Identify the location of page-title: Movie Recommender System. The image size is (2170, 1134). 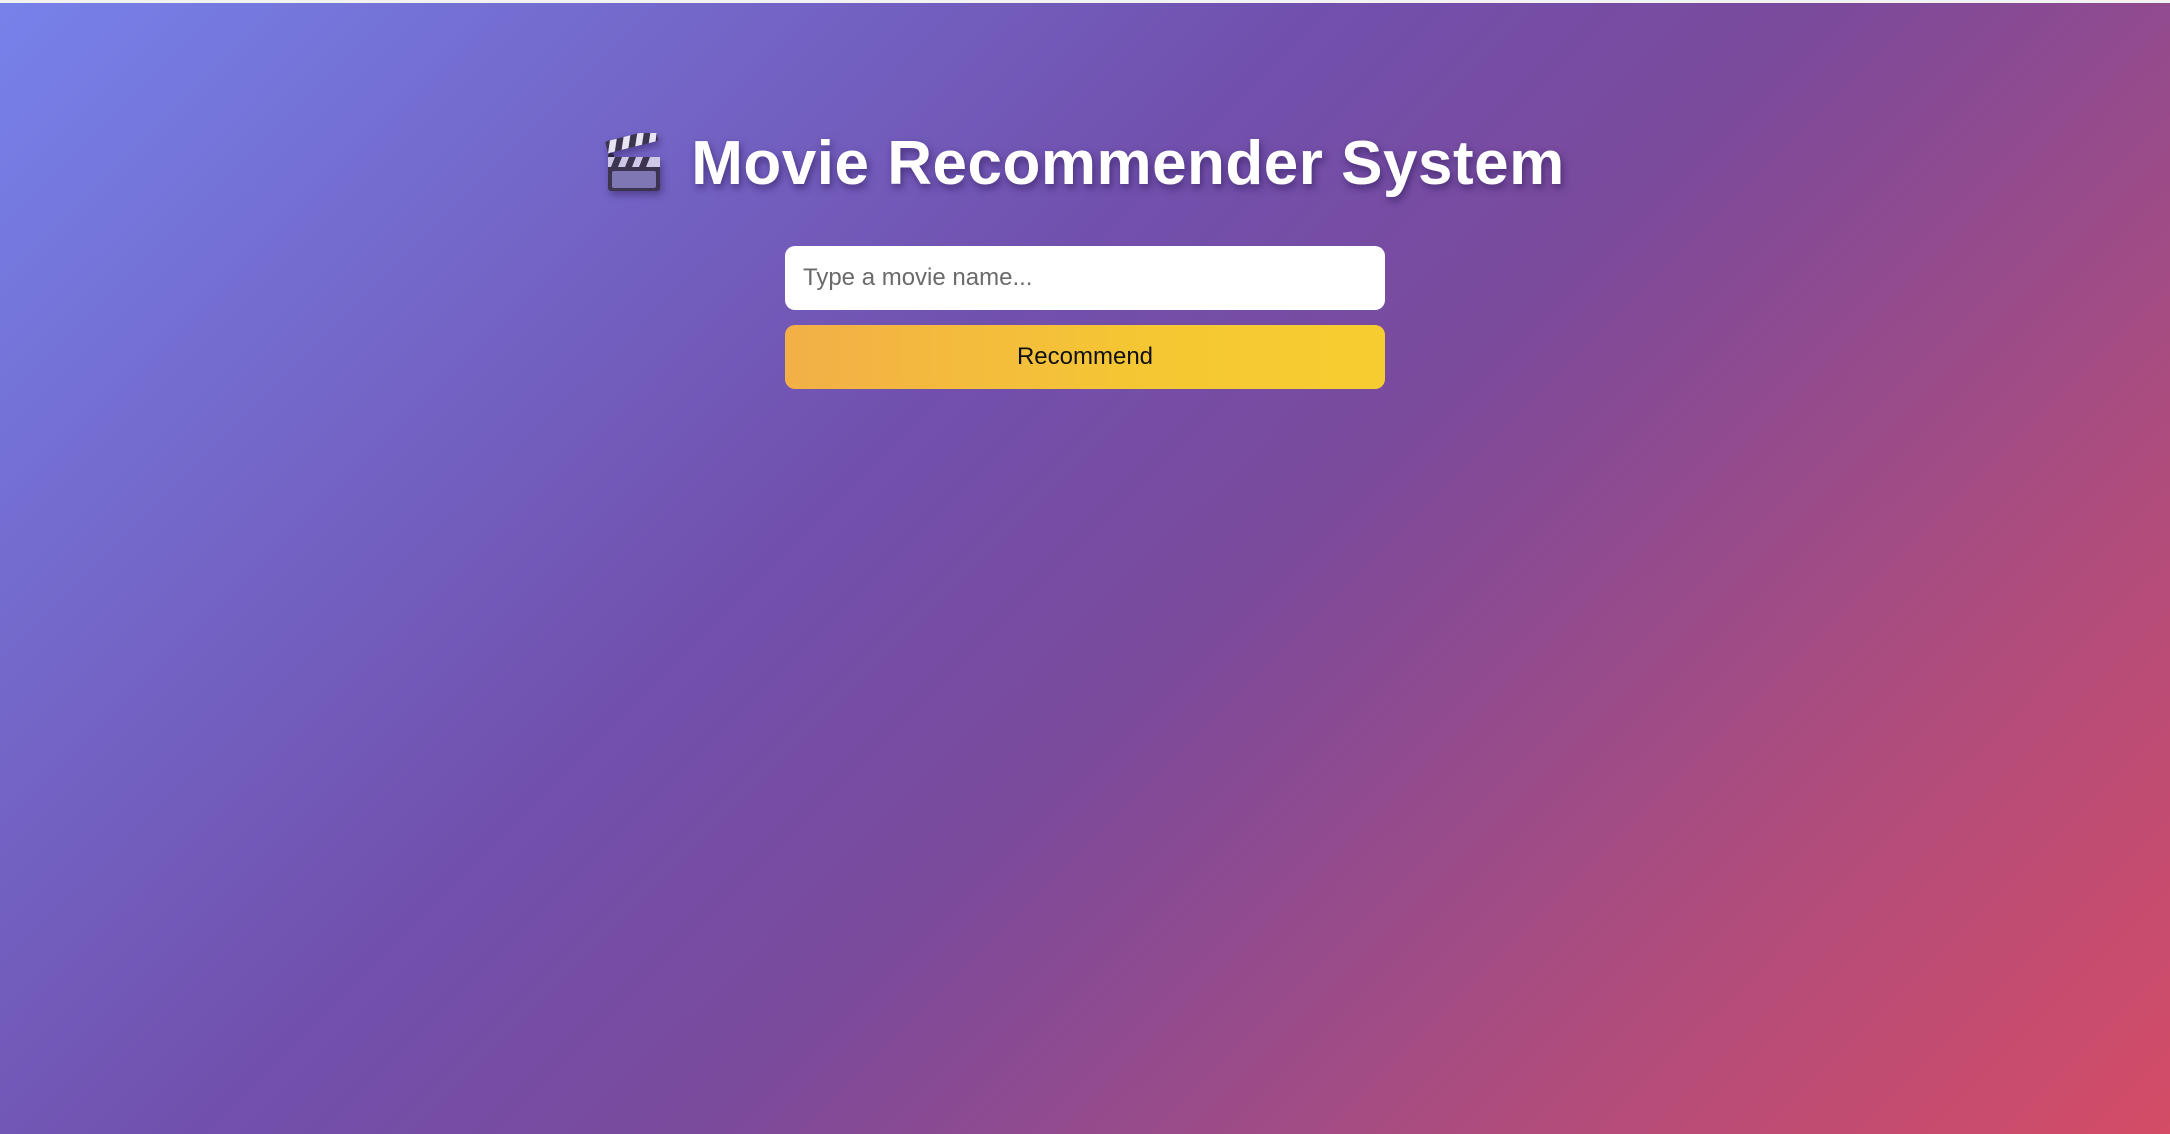
(1128, 163).